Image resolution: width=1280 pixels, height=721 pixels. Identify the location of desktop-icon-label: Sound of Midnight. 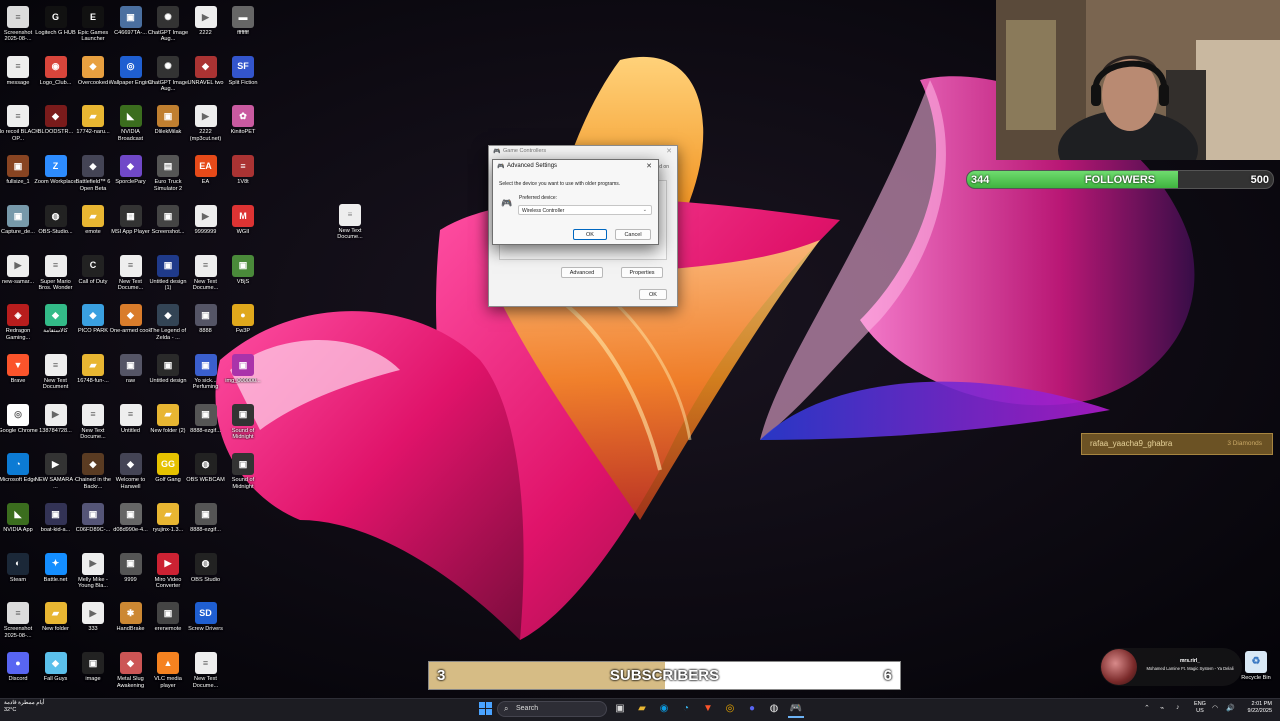
(243, 433).